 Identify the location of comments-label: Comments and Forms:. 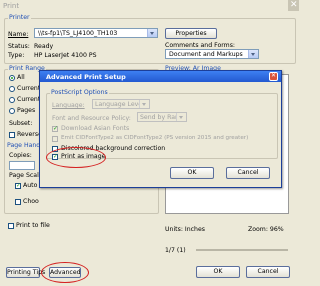
(200, 45).